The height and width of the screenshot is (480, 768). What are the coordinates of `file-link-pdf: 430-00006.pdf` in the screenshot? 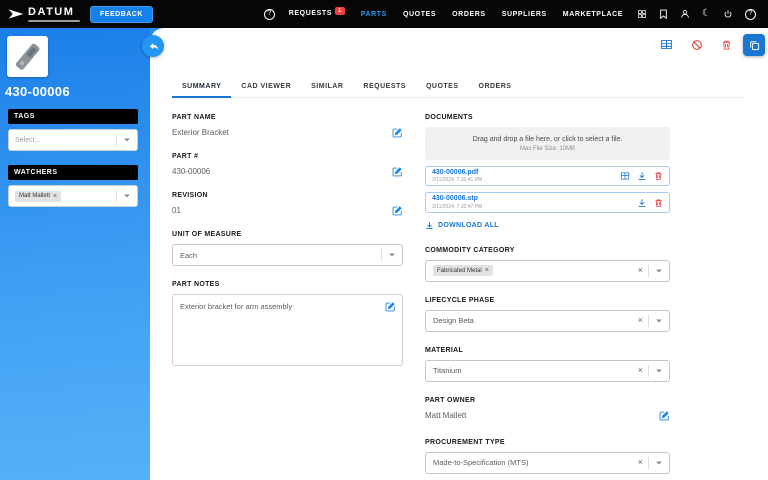 It's located at (457, 173).